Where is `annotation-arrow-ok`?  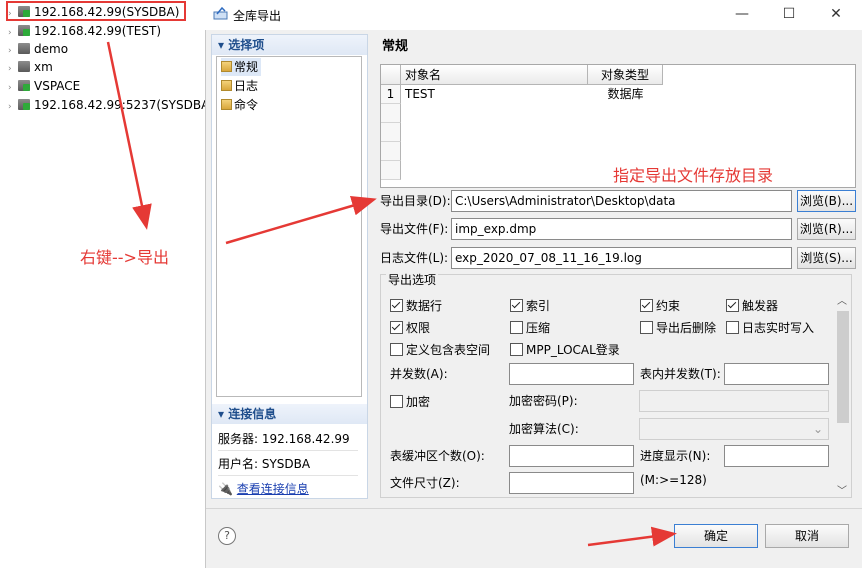 annotation-arrow-ok is located at coordinates (632, 536).